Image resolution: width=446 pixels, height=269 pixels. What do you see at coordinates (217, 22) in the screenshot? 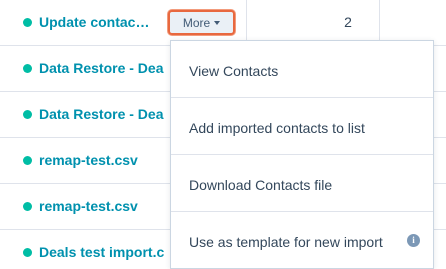
I see `caret-down-icon` at bounding box center [217, 22].